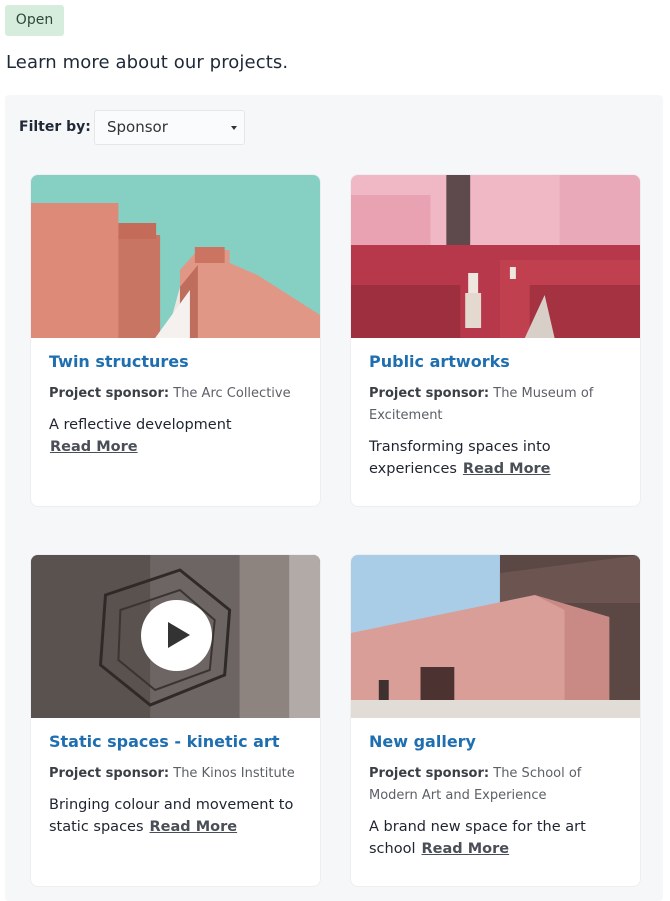 The width and height of the screenshot is (670, 901). I want to click on filter-select: Sponsor, so click(169, 127).